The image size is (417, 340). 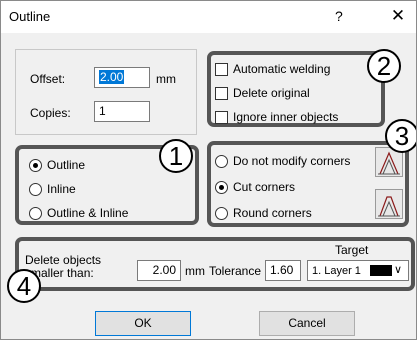 I want to click on callout-badge-2: 2, so click(x=384, y=66).